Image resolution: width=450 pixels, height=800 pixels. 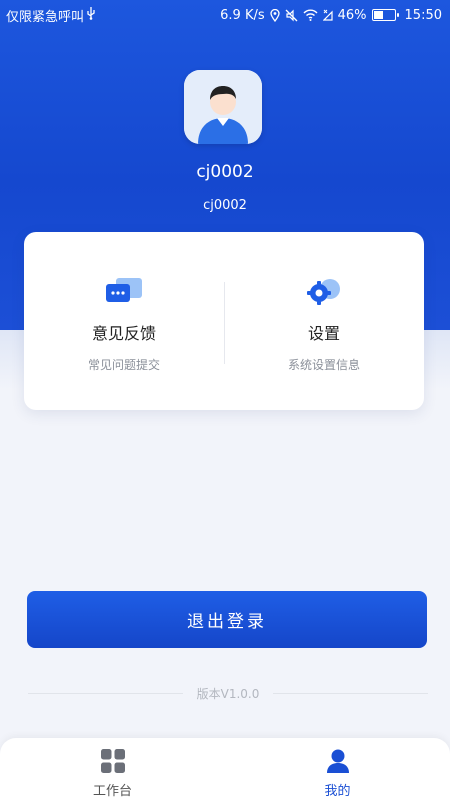 What do you see at coordinates (45, 17) in the screenshot?
I see `carrier-text: 仅限紧急呼叫` at bounding box center [45, 17].